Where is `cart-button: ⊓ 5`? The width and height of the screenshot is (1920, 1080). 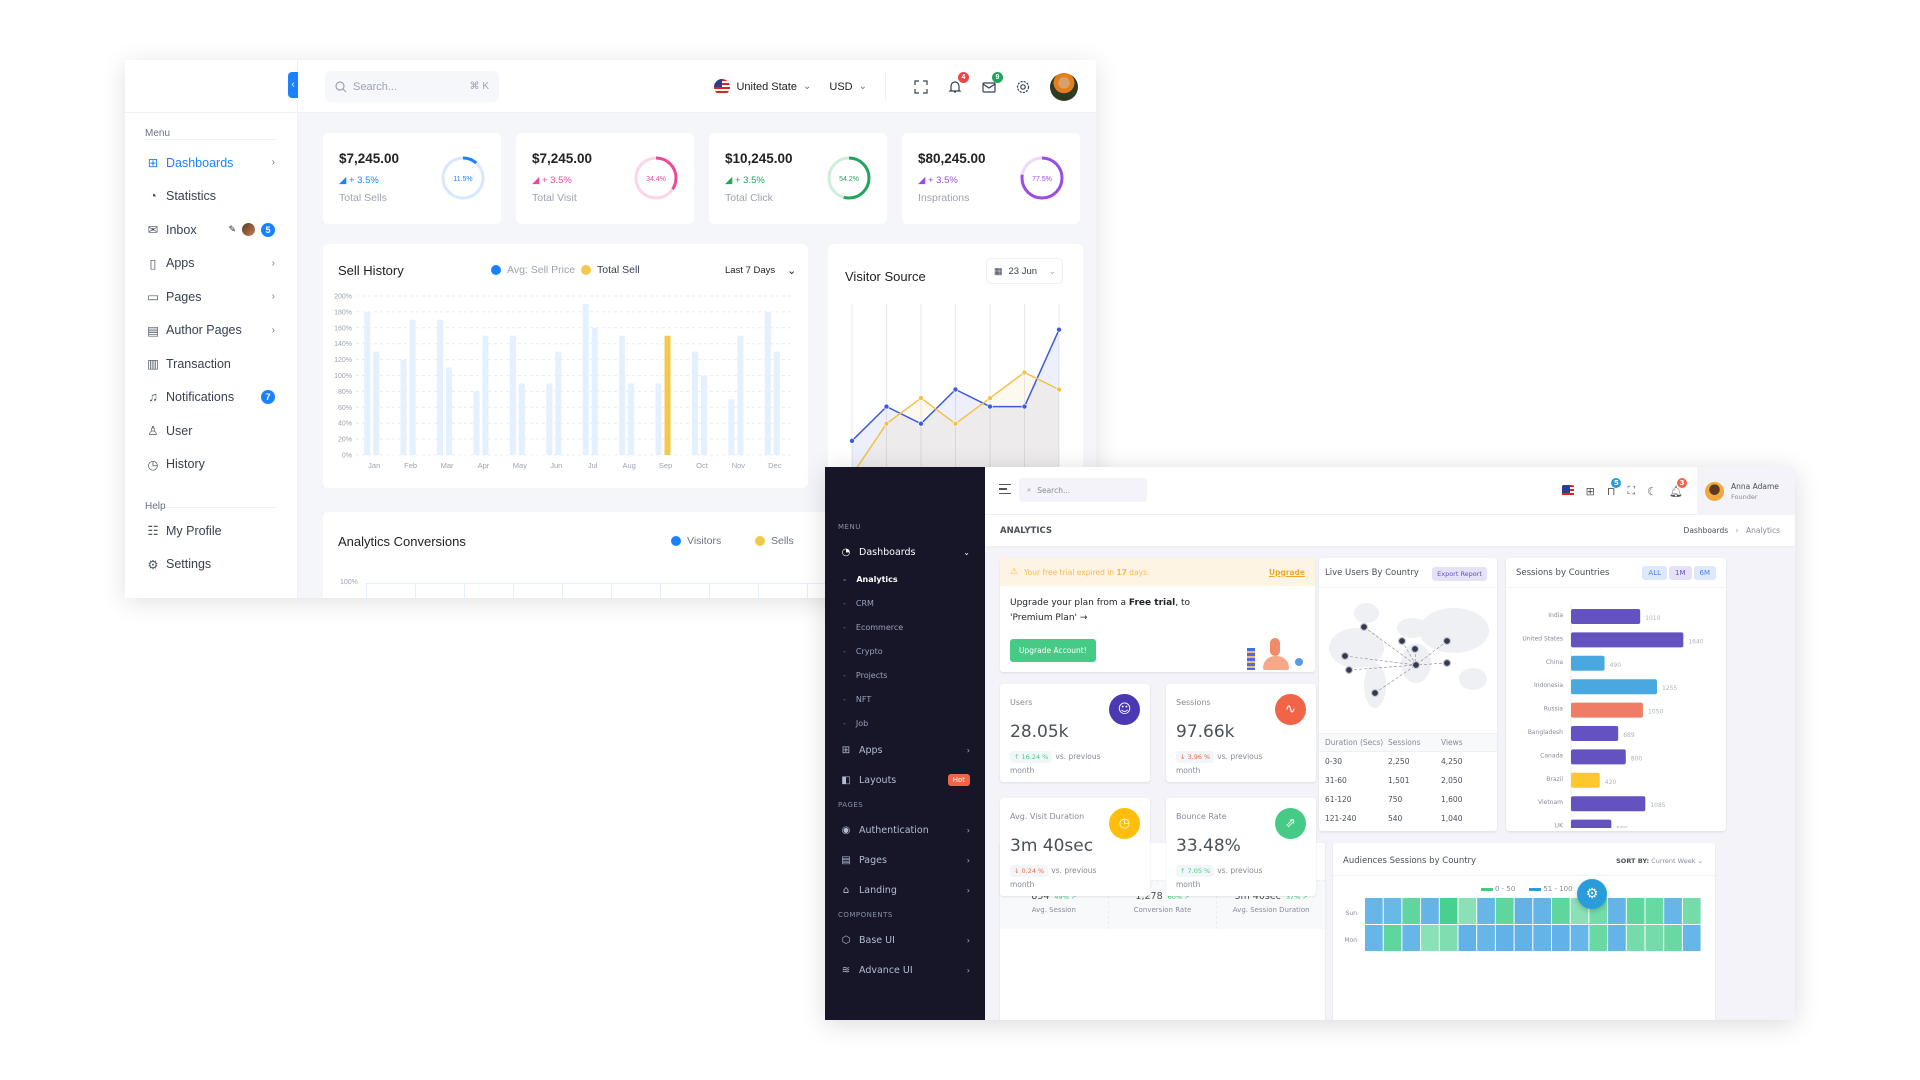 cart-button: ⊓ 5 is located at coordinates (1614, 487).